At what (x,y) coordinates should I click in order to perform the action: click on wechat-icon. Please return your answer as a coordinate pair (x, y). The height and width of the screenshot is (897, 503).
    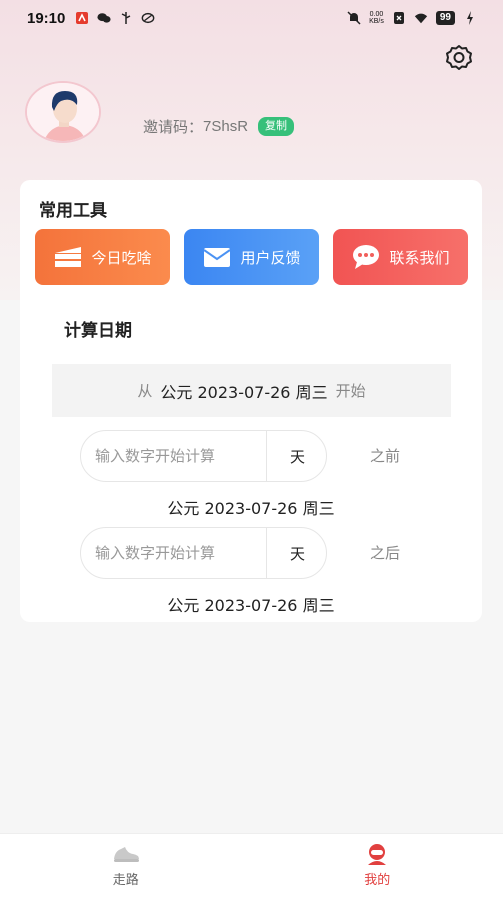
    Looking at the image, I should click on (104, 18).